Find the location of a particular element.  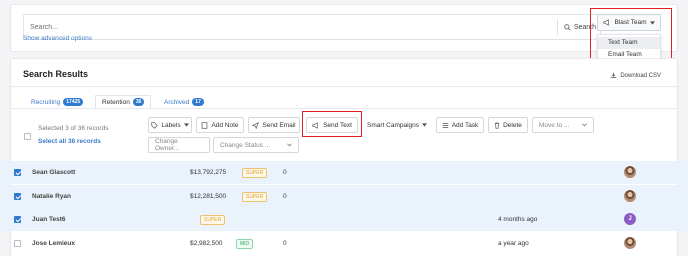

tab-retention: Retention 36 is located at coordinates (123, 102).